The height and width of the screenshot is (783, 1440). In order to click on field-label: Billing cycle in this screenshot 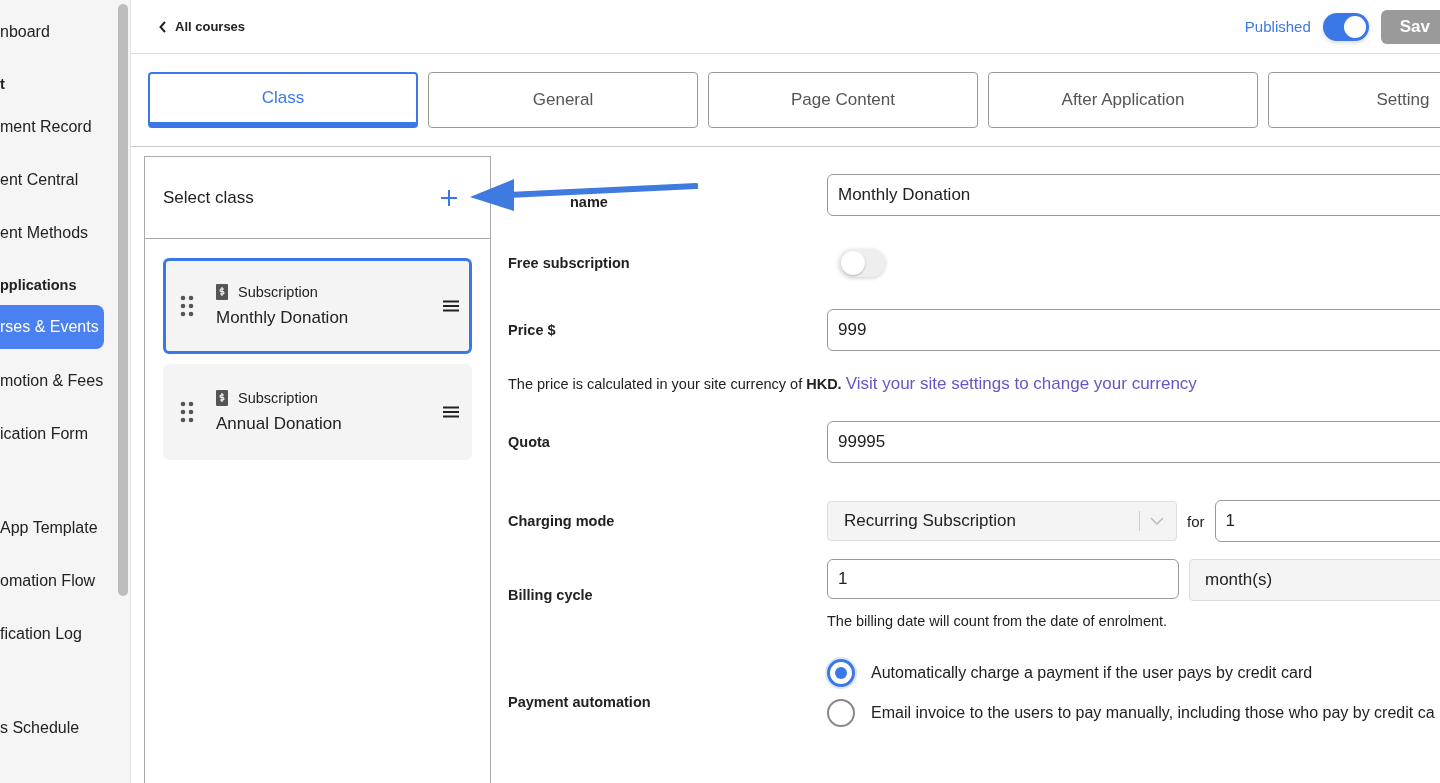, I will do `click(551, 595)`.